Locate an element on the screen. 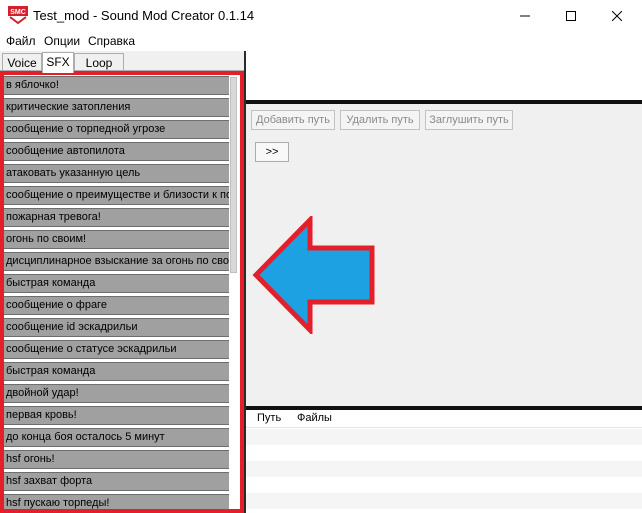  maximize-icon is located at coordinates (571, 15).